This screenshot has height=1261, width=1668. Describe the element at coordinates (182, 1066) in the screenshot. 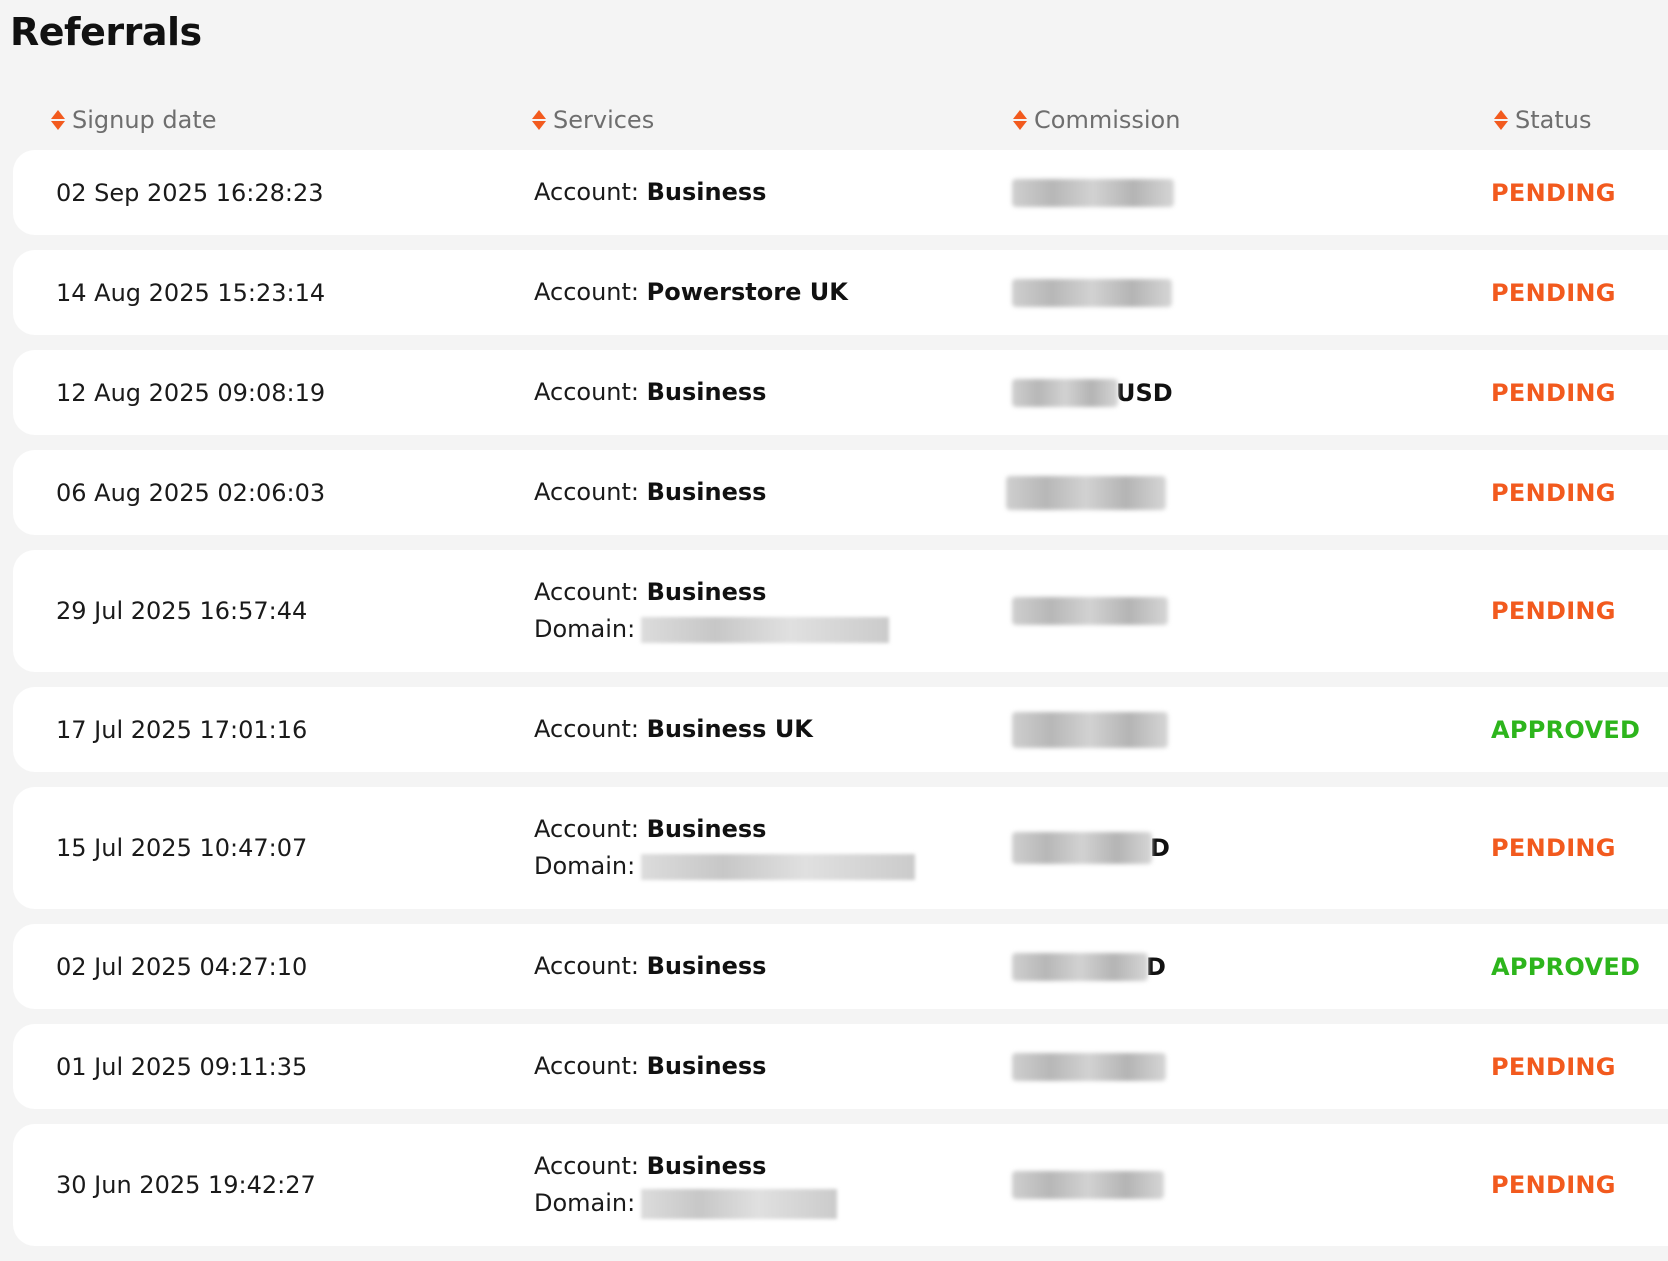

I see `signup-date: 01 Jul 2025 09:11:35` at that location.